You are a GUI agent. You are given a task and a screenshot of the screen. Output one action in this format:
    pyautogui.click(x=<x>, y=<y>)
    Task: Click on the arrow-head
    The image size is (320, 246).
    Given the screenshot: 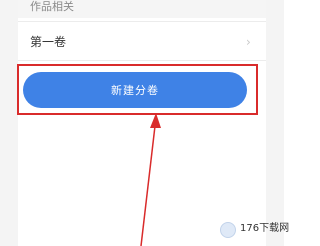 What is the action you would take?
    pyautogui.click(x=155, y=120)
    